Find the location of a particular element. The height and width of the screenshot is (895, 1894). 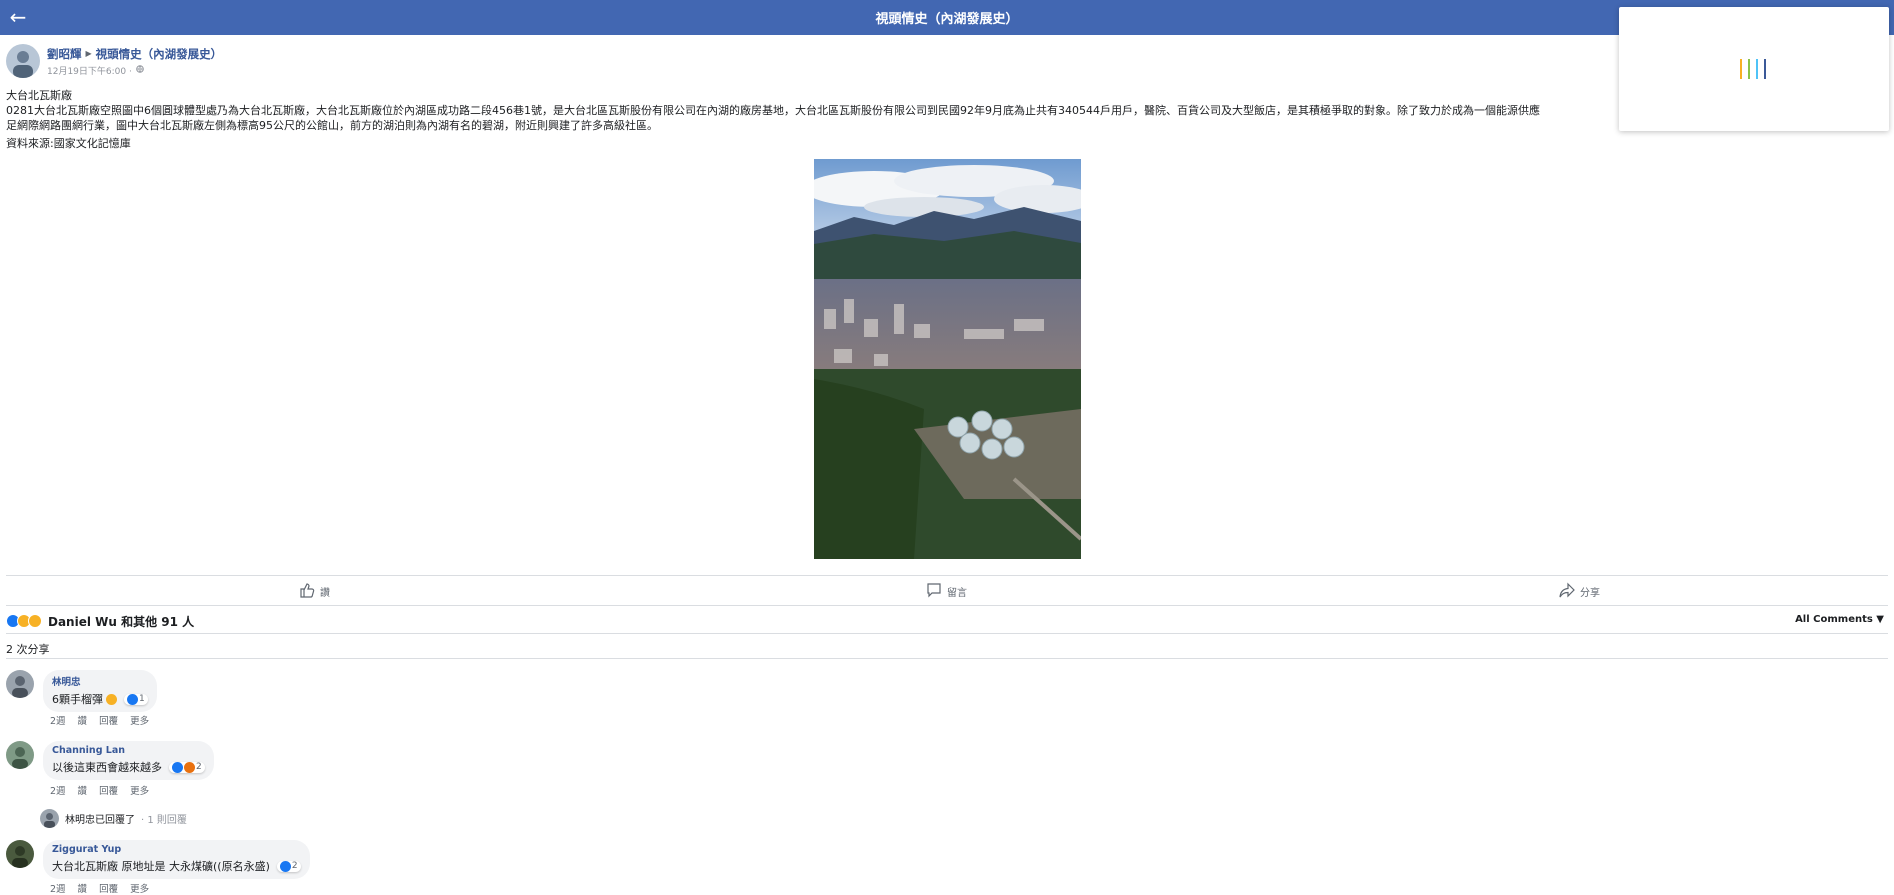

commenter-name: 林明忠 is located at coordinates (100, 681).